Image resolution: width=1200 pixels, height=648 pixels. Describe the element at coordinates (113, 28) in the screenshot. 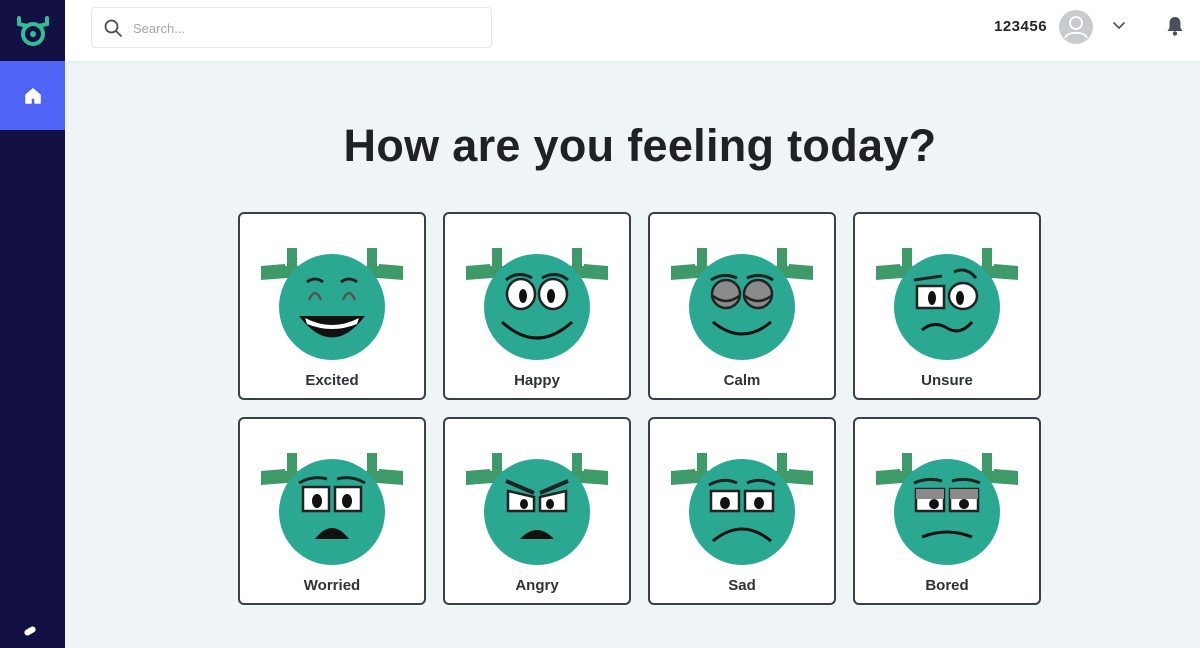

I see `search-icon` at that location.